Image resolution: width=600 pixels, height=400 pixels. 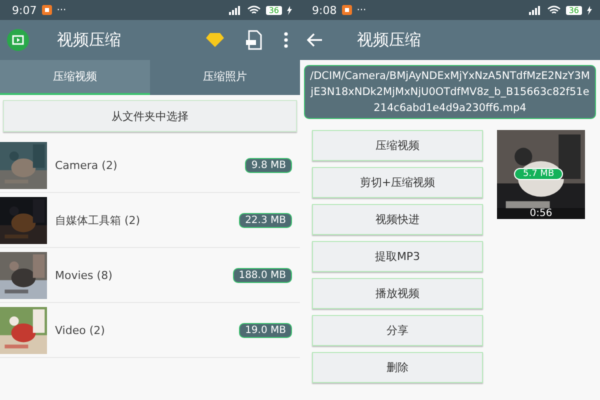 I want to click on tab: 压缩视频, so click(x=75, y=77).